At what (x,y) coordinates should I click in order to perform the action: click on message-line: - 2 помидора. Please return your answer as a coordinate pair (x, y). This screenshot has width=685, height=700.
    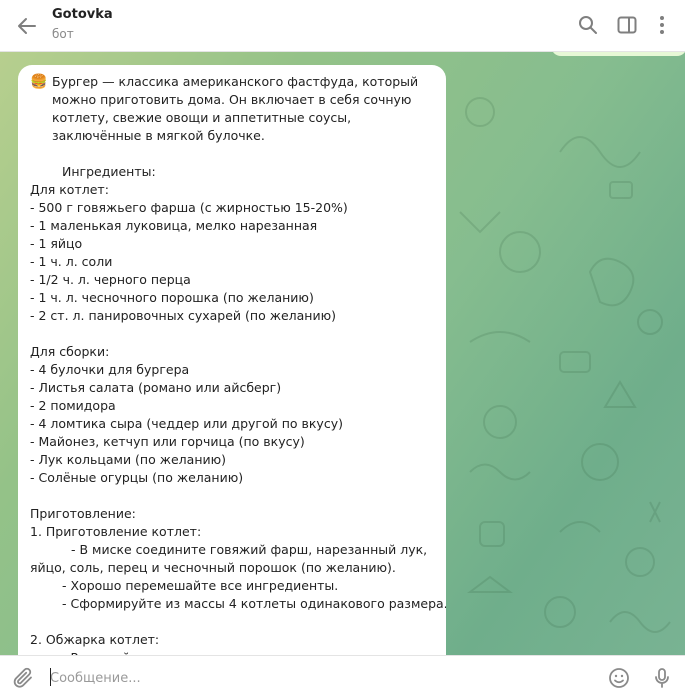
    Looking at the image, I should click on (73, 405).